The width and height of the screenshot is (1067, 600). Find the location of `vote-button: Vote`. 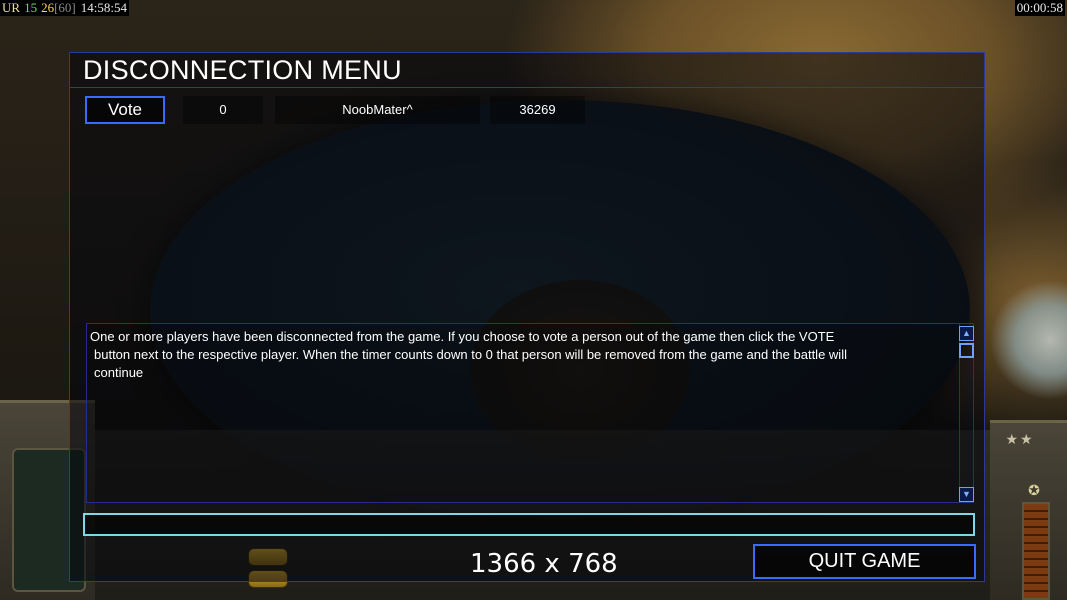

vote-button: Vote is located at coordinates (125, 110).